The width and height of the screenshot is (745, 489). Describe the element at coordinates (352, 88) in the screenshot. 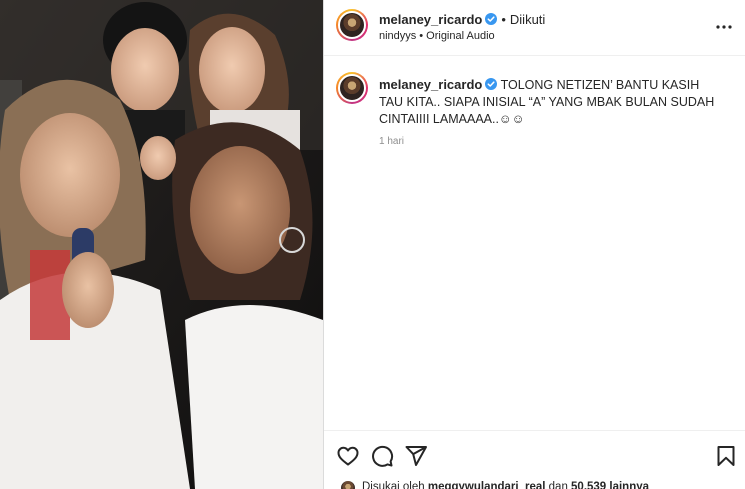

I see `caption-avatar` at that location.